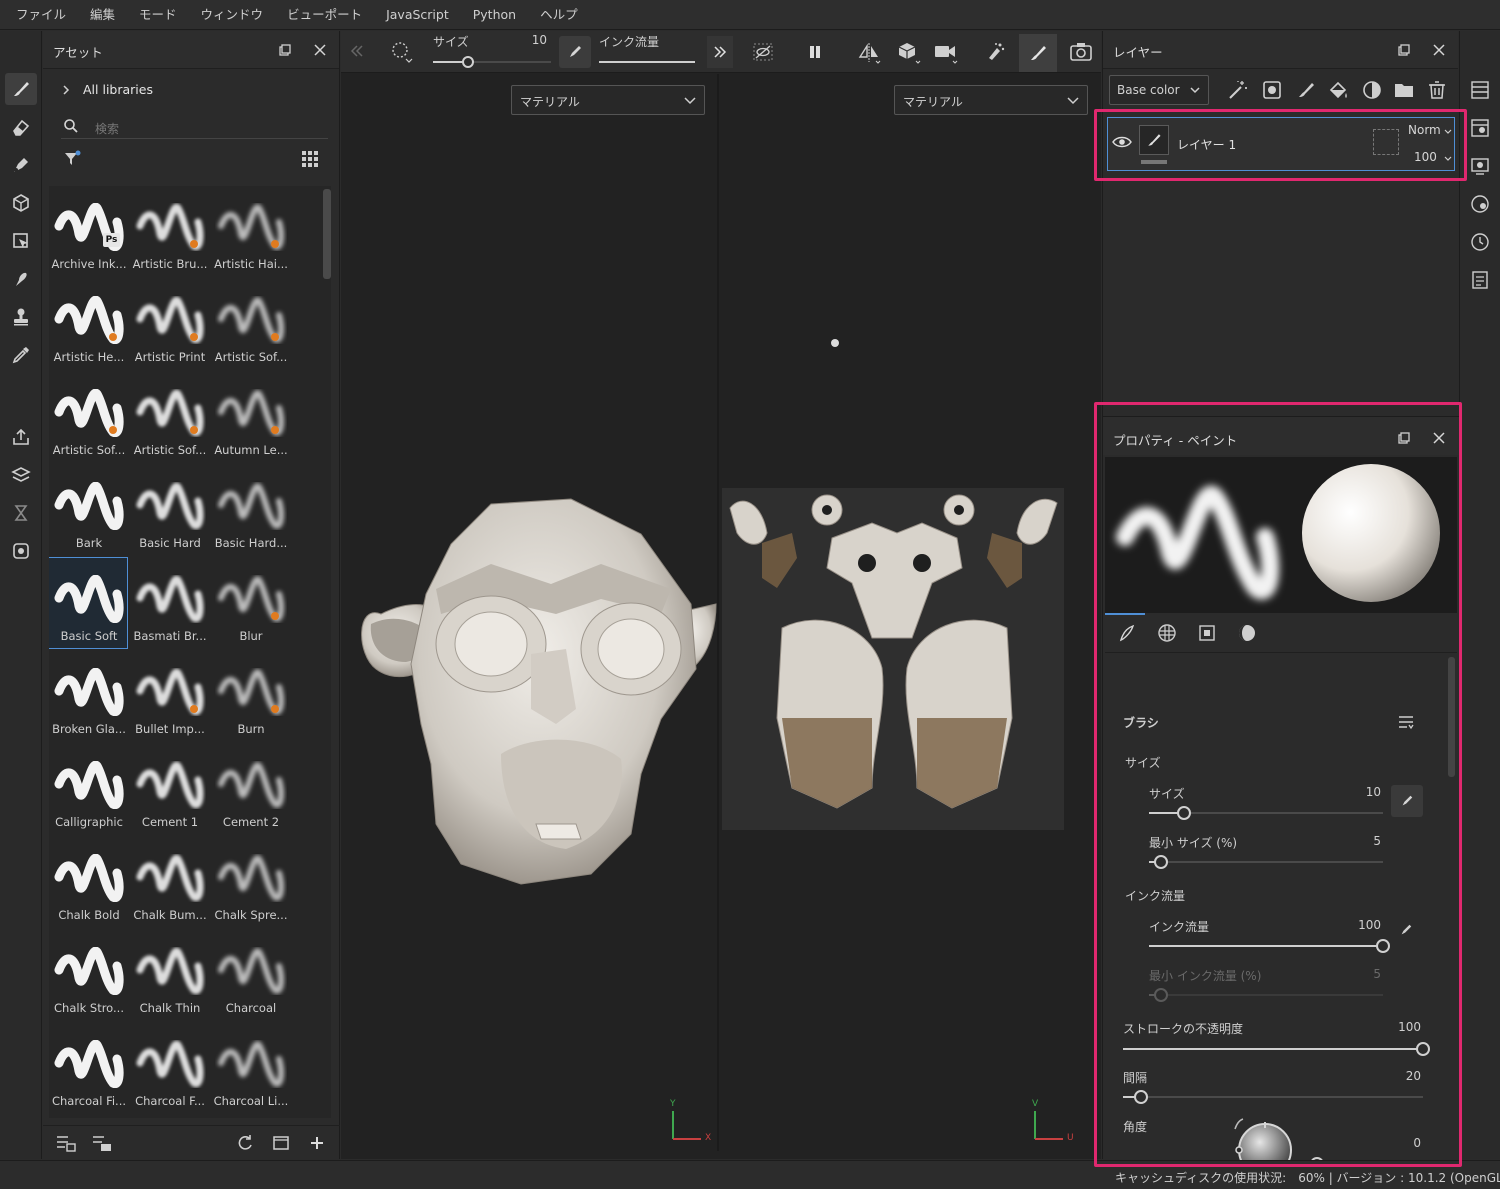 The width and height of the screenshot is (1500, 1189). I want to click on layer-opacity: 100, so click(1425, 157).